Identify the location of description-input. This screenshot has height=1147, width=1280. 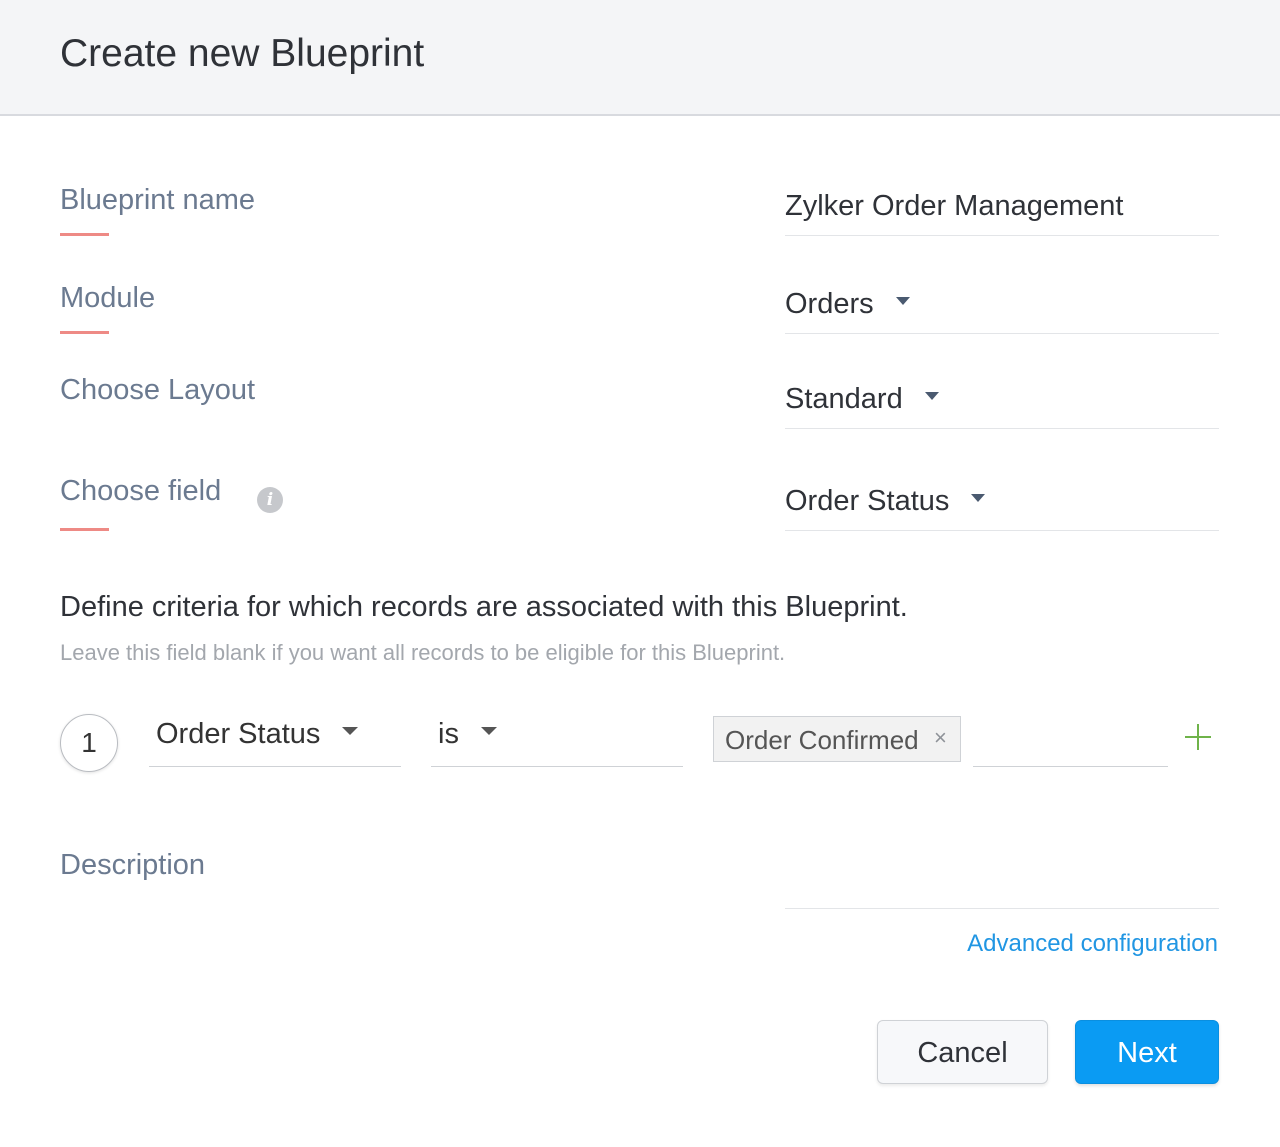
(1002, 877).